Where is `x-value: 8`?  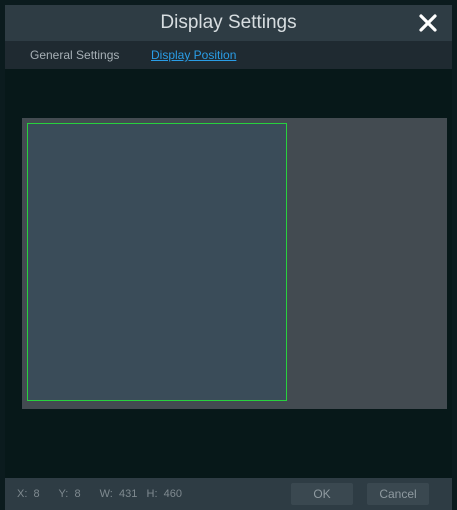 x-value: 8 is located at coordinates (36, 494).